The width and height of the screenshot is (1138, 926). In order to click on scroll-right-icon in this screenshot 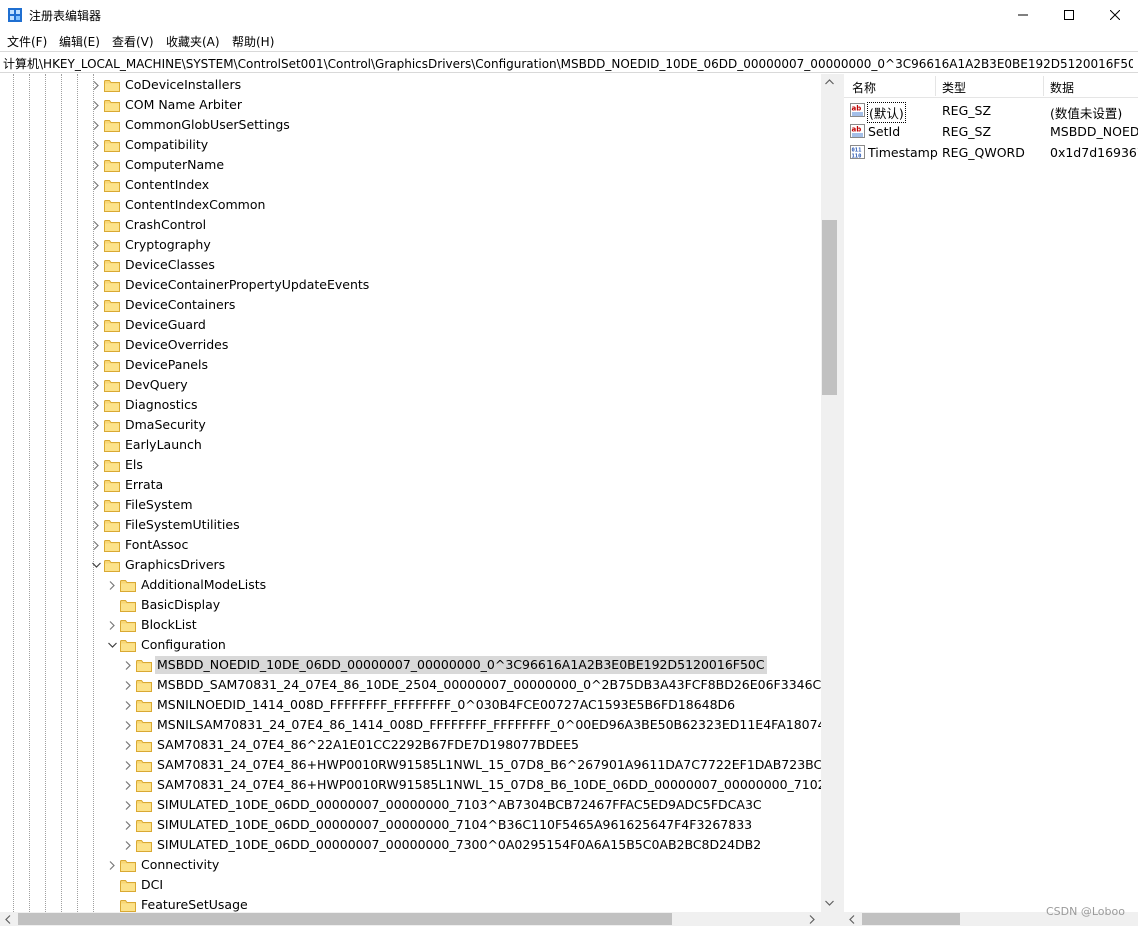, I will do `click(812, 919)`.